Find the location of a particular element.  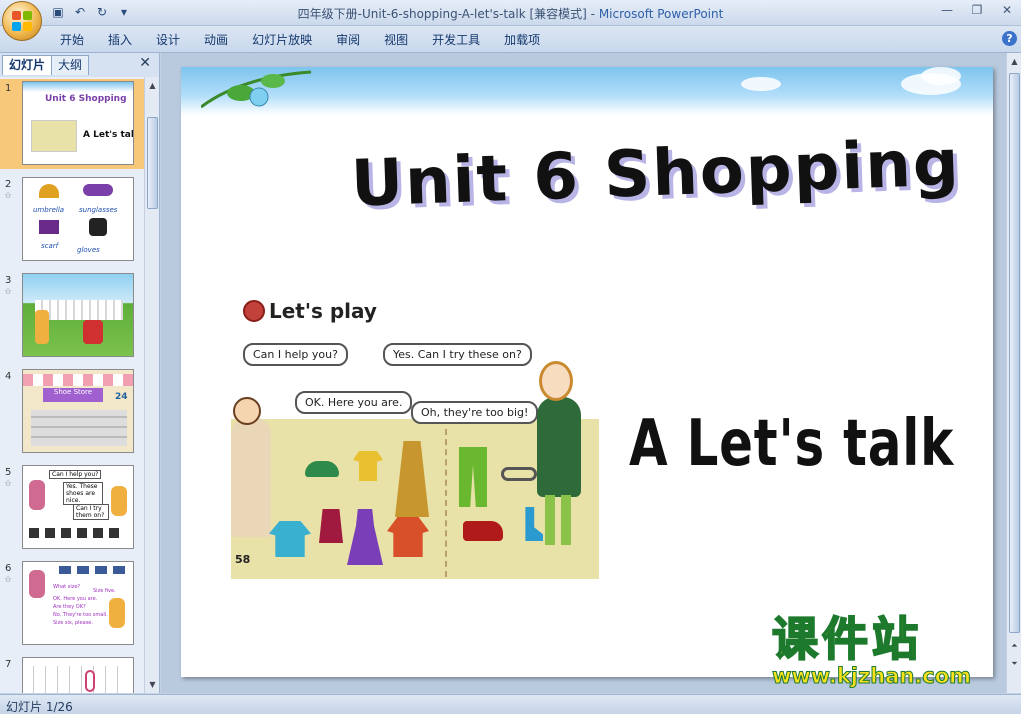

hat-item is located at coordinates (322, 469).